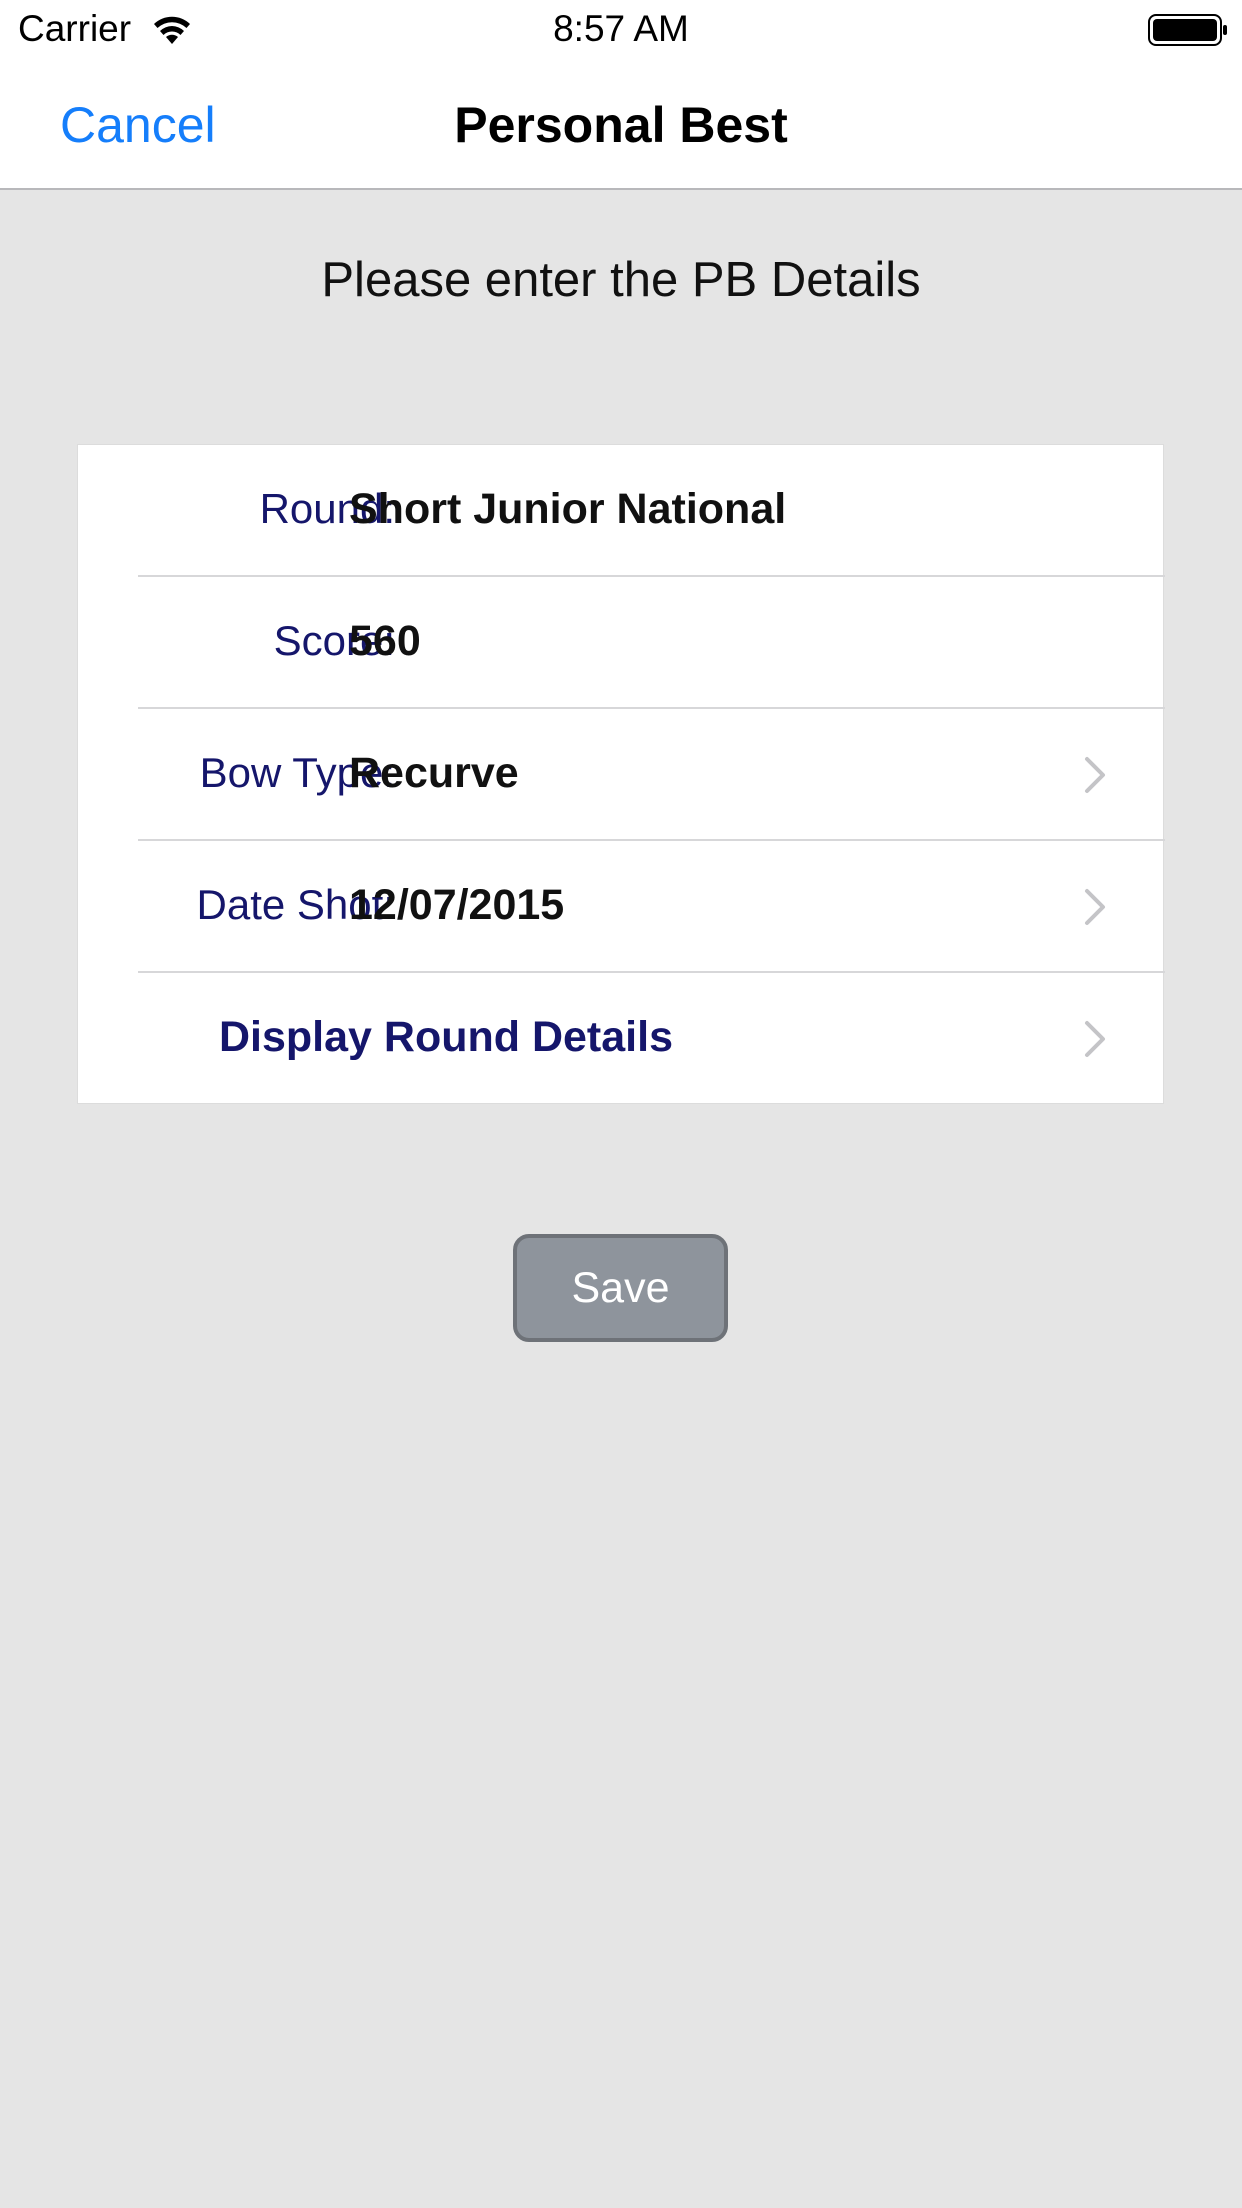 This screenshot has height=2208, width=1242. Describe the element at coordinates (621, 280) in the screenshot. I see `instruction-text: Please enter the PB Details` at that location.